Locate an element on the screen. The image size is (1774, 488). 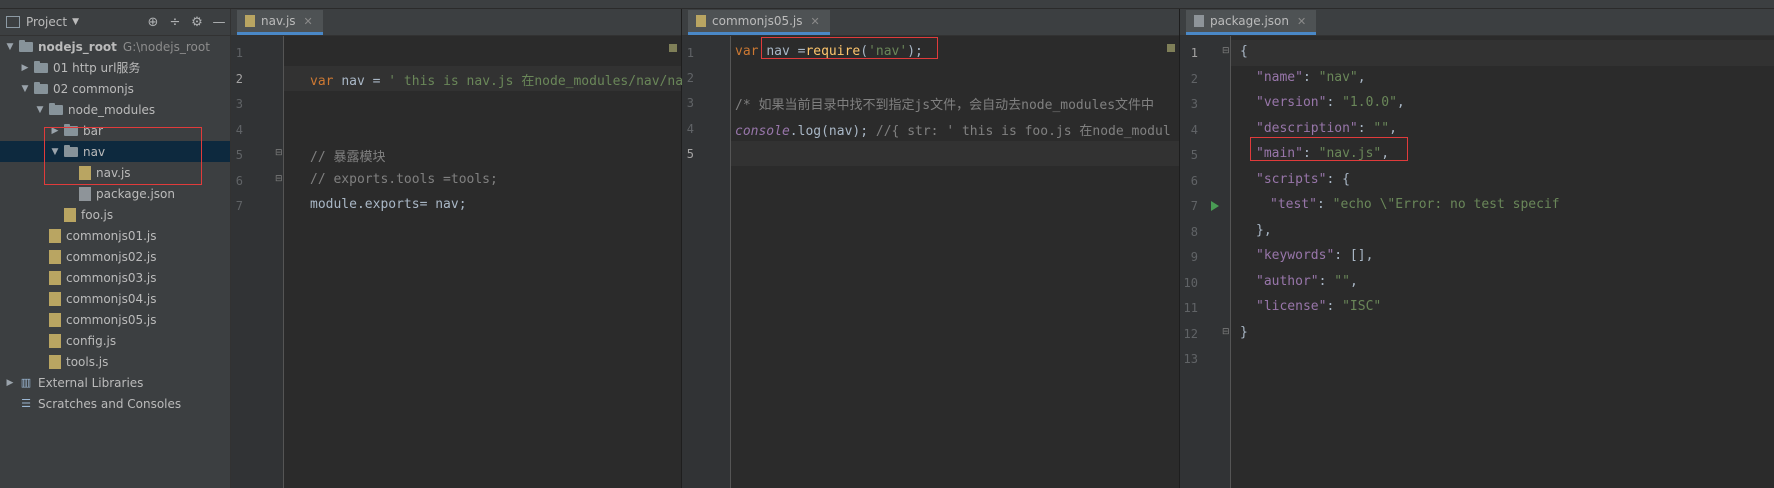
code-line: { is located at coordinates (1244, 51).